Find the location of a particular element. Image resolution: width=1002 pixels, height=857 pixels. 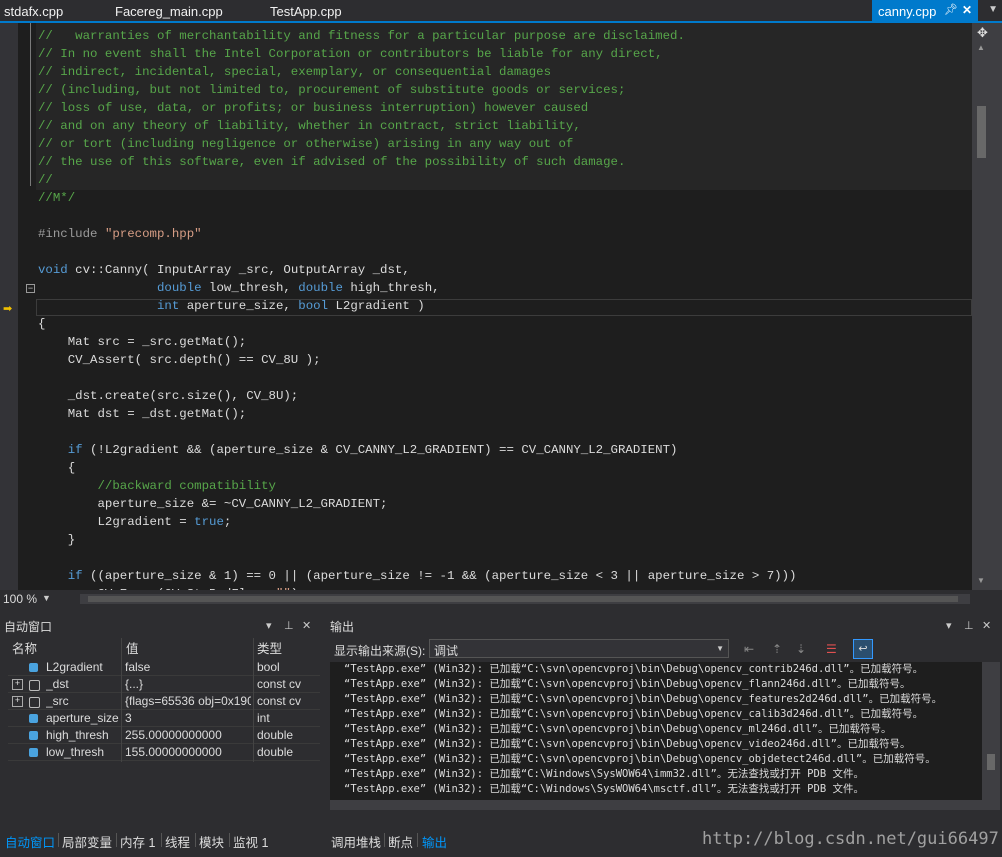

tab-canny-label: canny.cpp is located at coordinates (907, 11).